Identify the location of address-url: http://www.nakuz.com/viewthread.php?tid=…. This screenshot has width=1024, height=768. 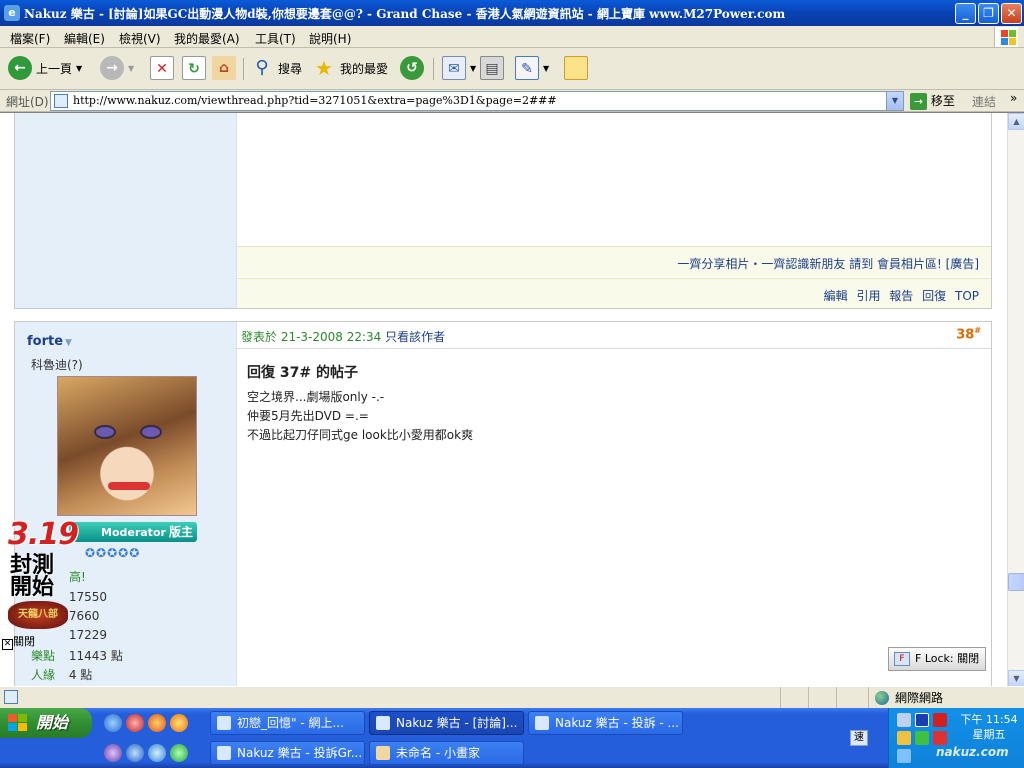
(315, 100).